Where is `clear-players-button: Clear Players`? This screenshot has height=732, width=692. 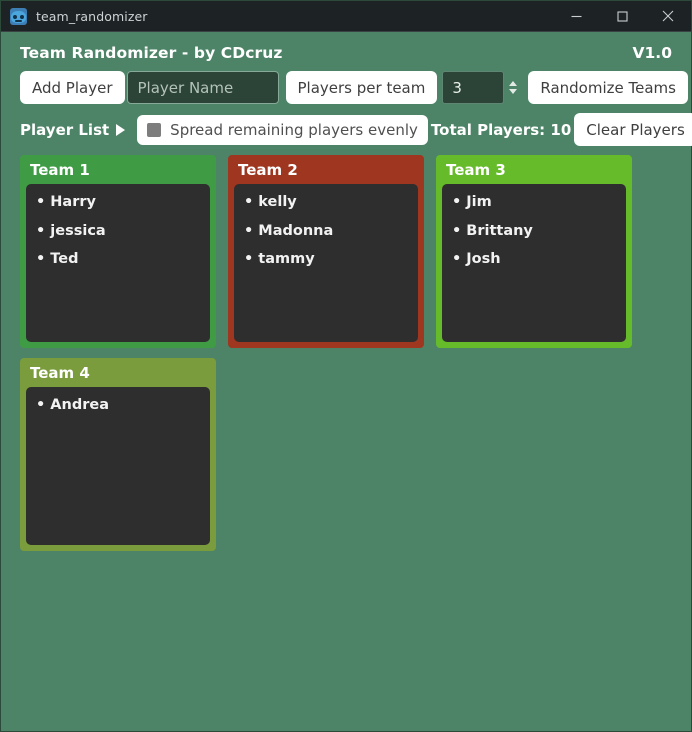 clear-players-button: Clear Players is located at coordinates (633, 129).